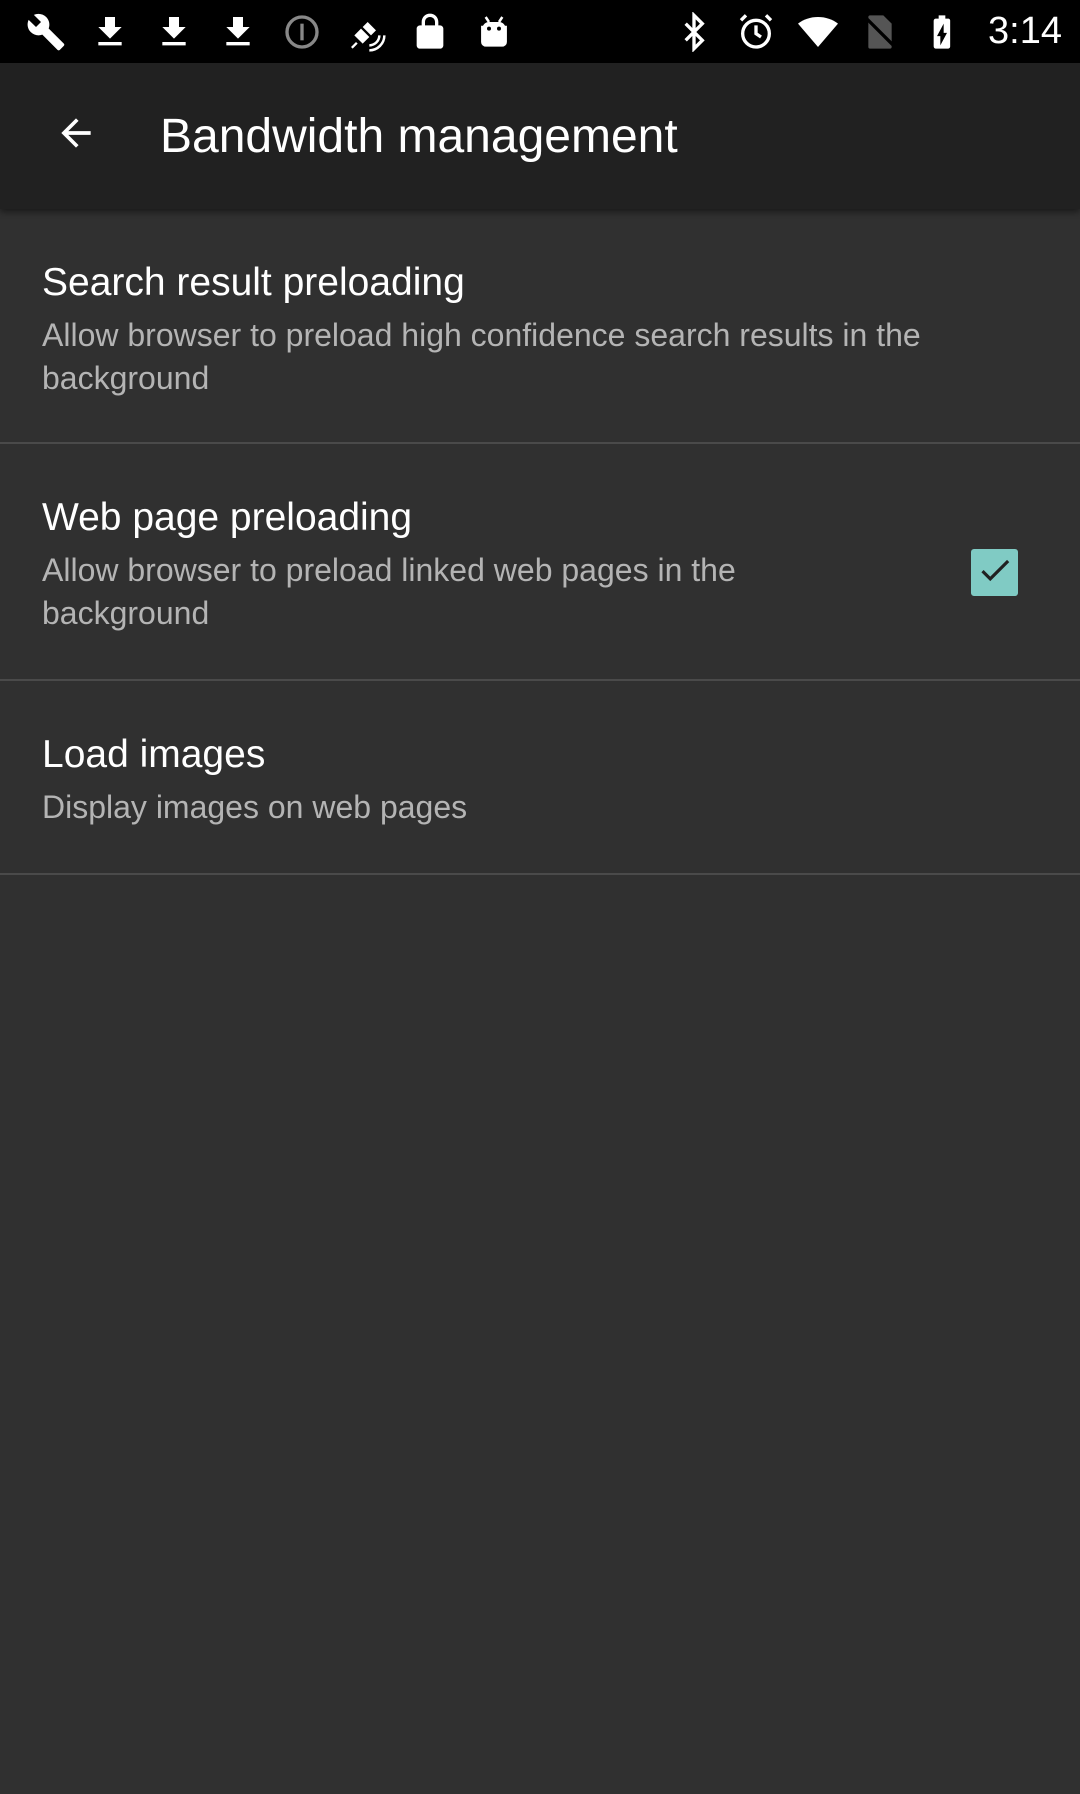 This screenshot has width=1080, height=1794. What do you see at coordinates (1025, 31) in the screenshot?
I see `status-bar-clock: 3:14` at bounding box center [1025, 31].